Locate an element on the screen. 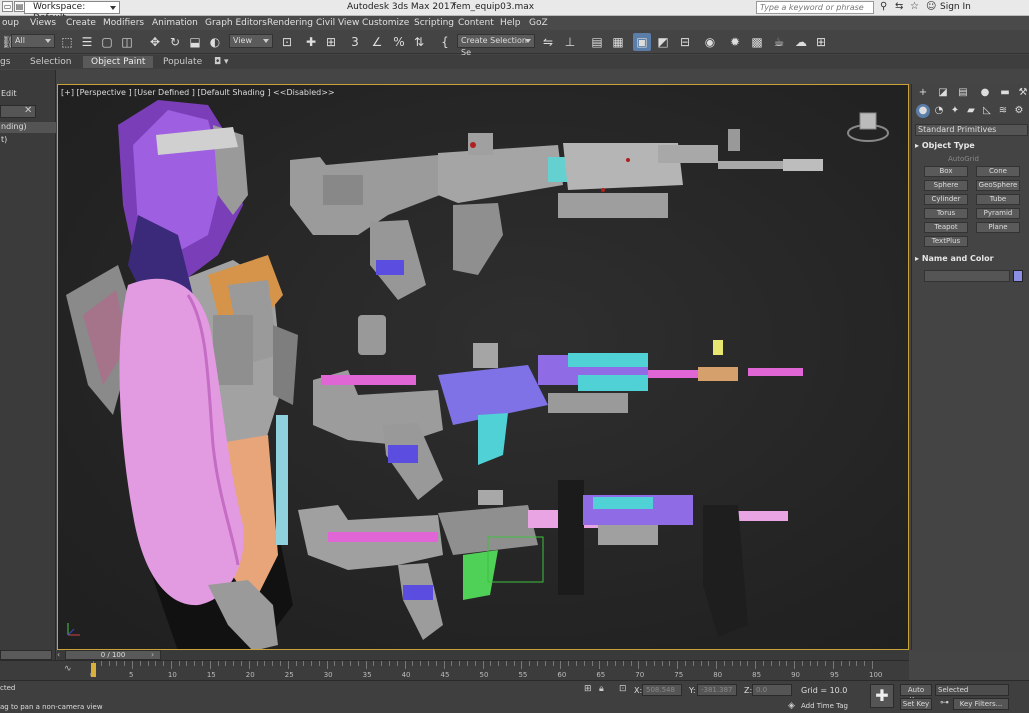 Image resolution: width=1029 pixels, height=713 pixels. tab-modeling: gs is located at coordinates (5, 62).